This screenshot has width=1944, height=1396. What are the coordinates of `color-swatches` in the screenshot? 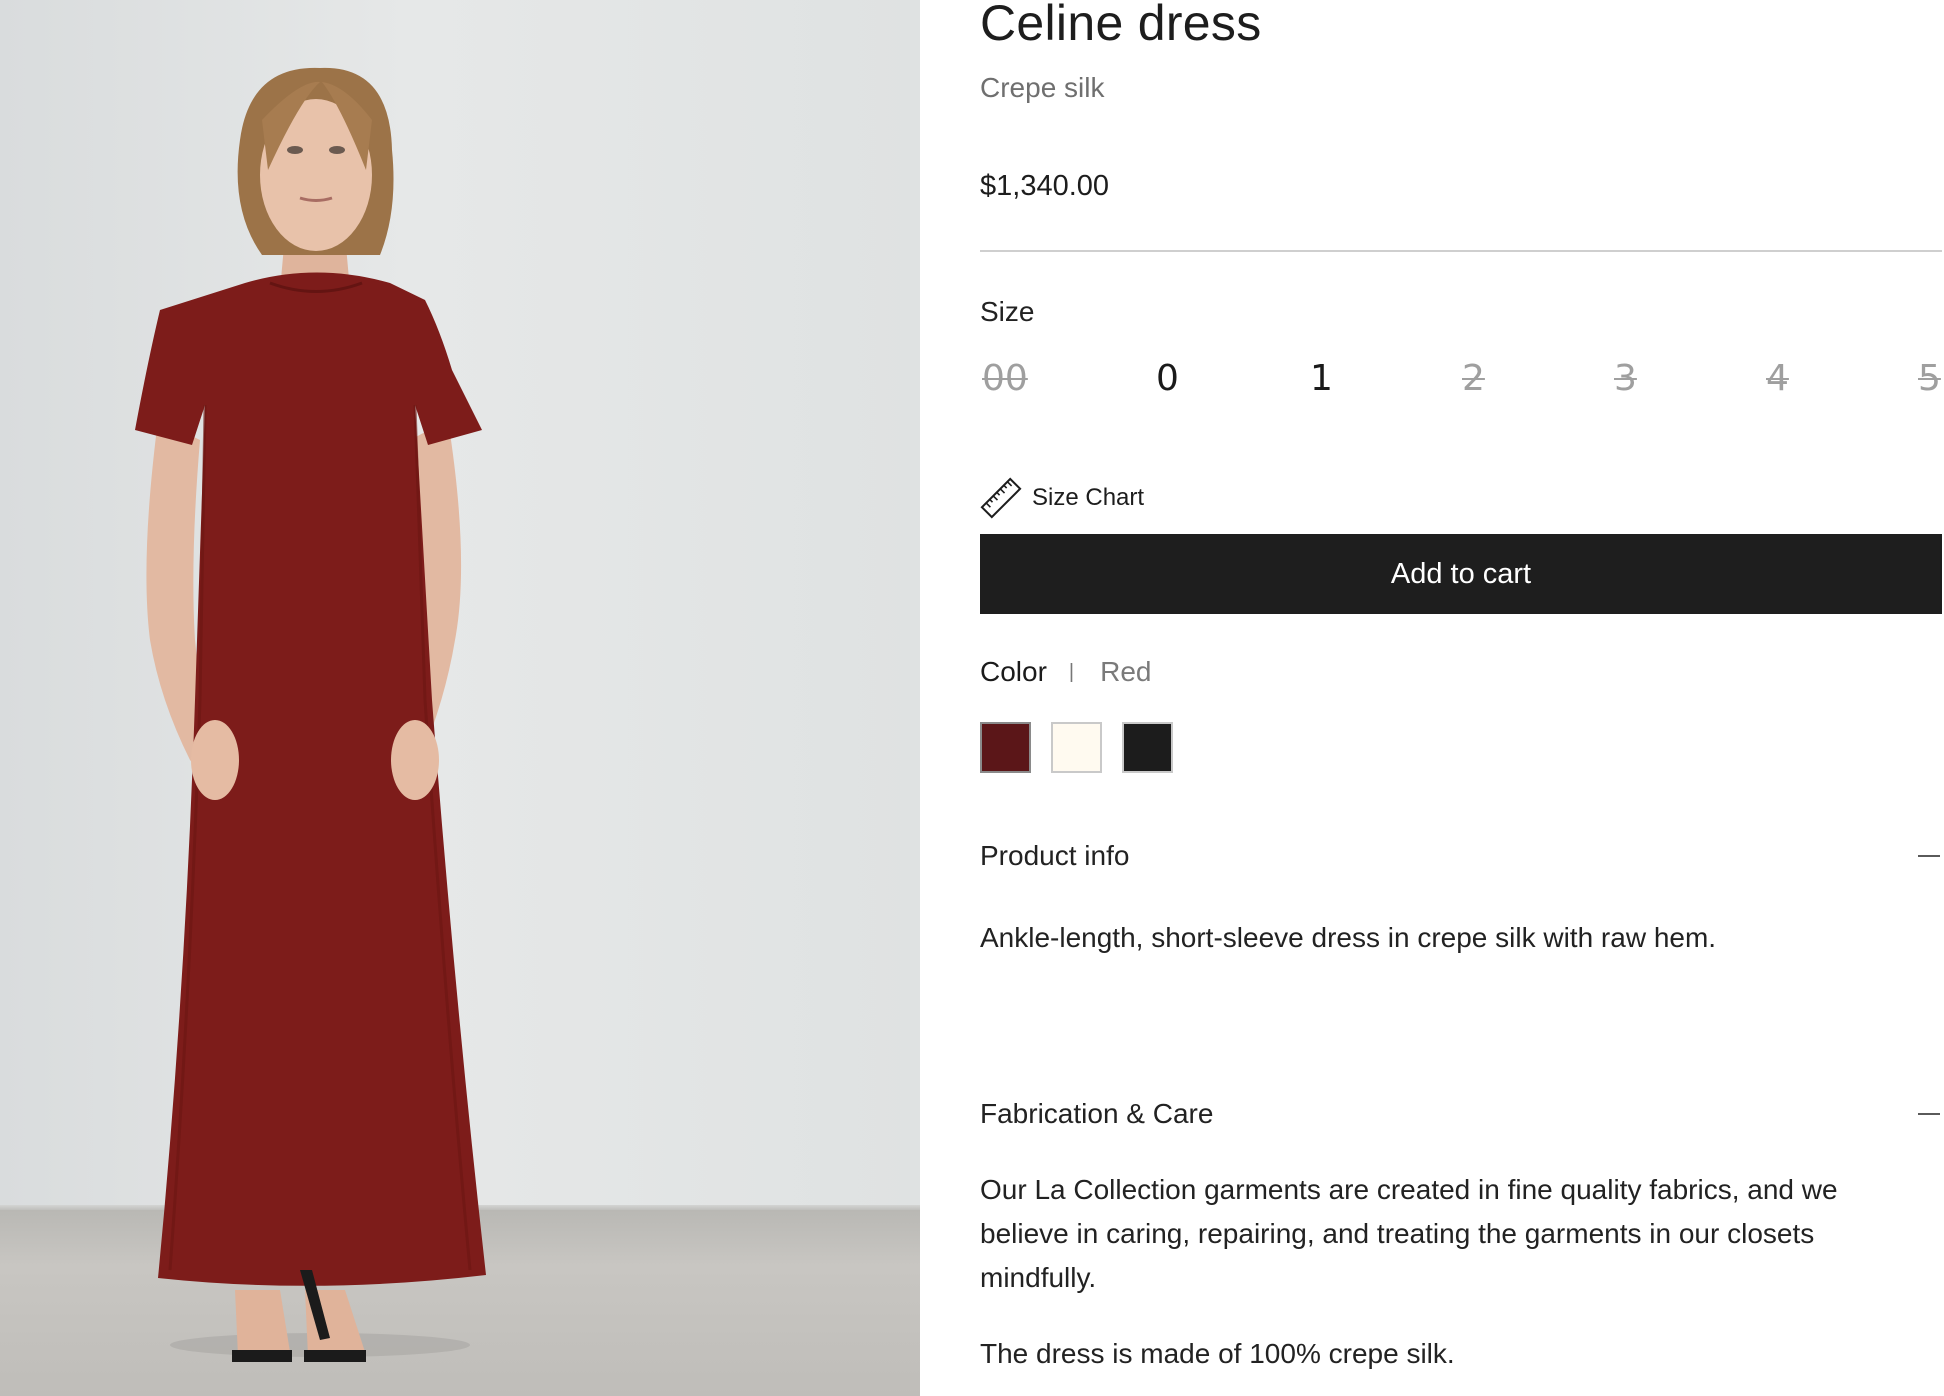 It's located at (1076, 747).